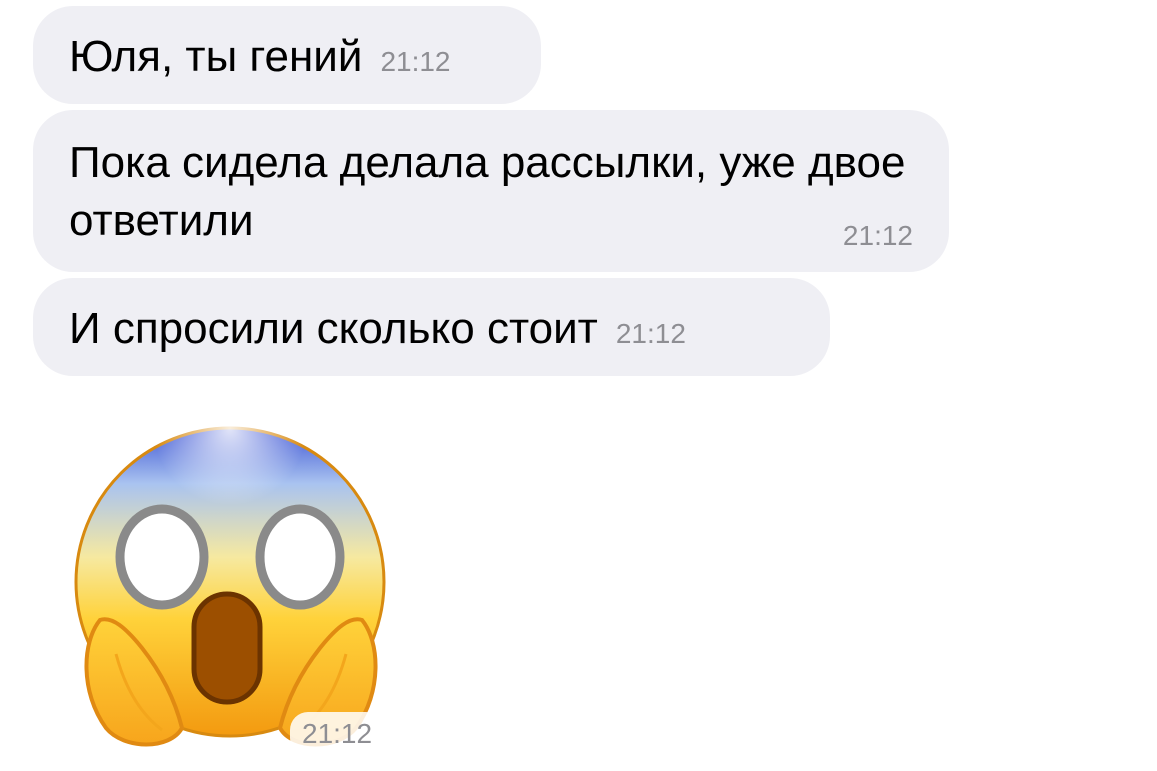 The height and width of the screenshot is (771, 1157). Describe the element at coordinates (337, 734) in the screenshot. I see `sticker-time: 21:12` at that location.